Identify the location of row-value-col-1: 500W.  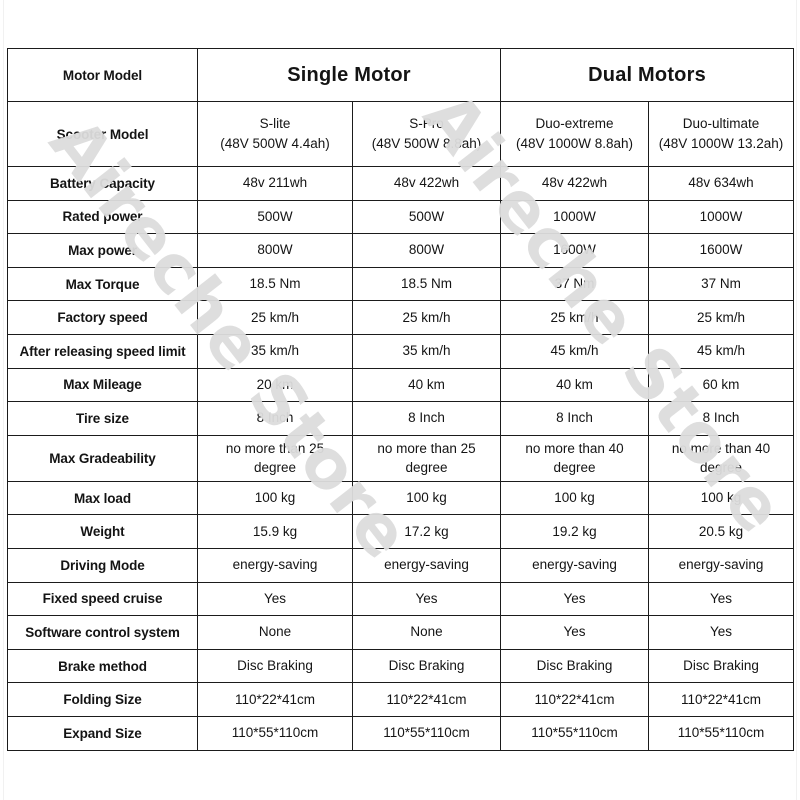
(275, 217).